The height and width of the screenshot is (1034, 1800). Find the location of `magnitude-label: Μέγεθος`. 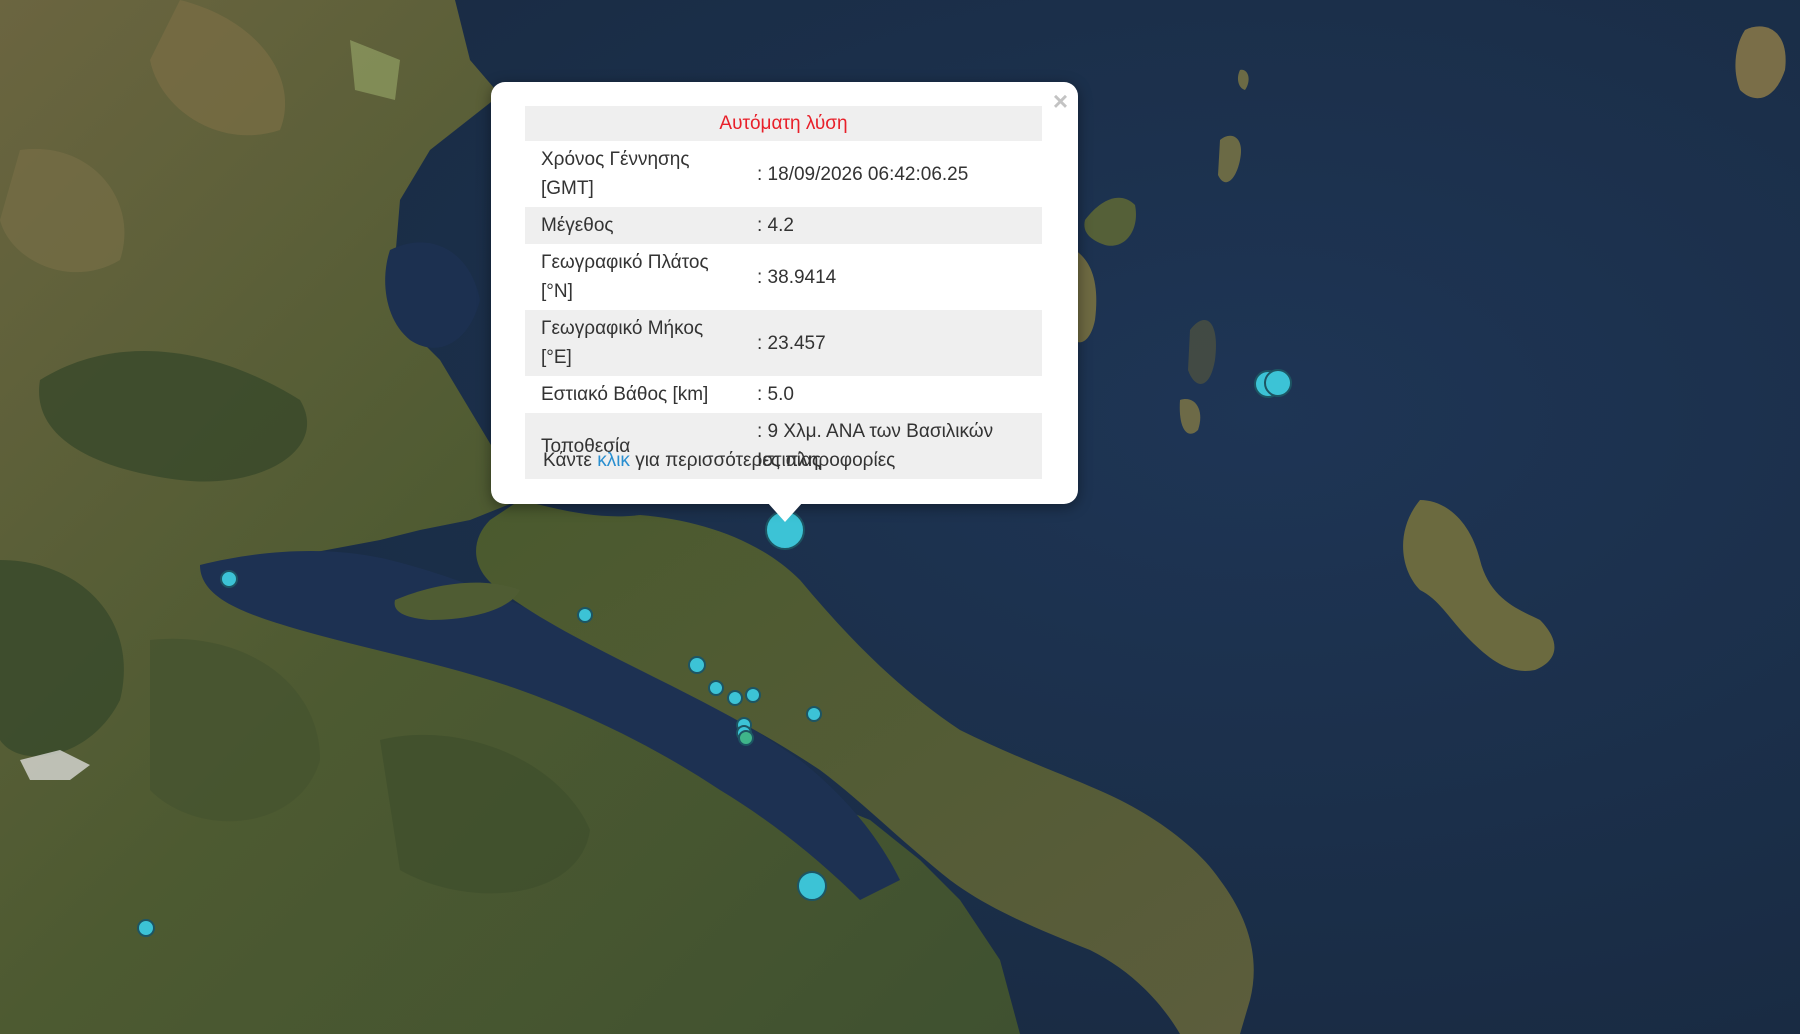

magnitude-label: Μέγεθος is located at coordinates (635, 225).